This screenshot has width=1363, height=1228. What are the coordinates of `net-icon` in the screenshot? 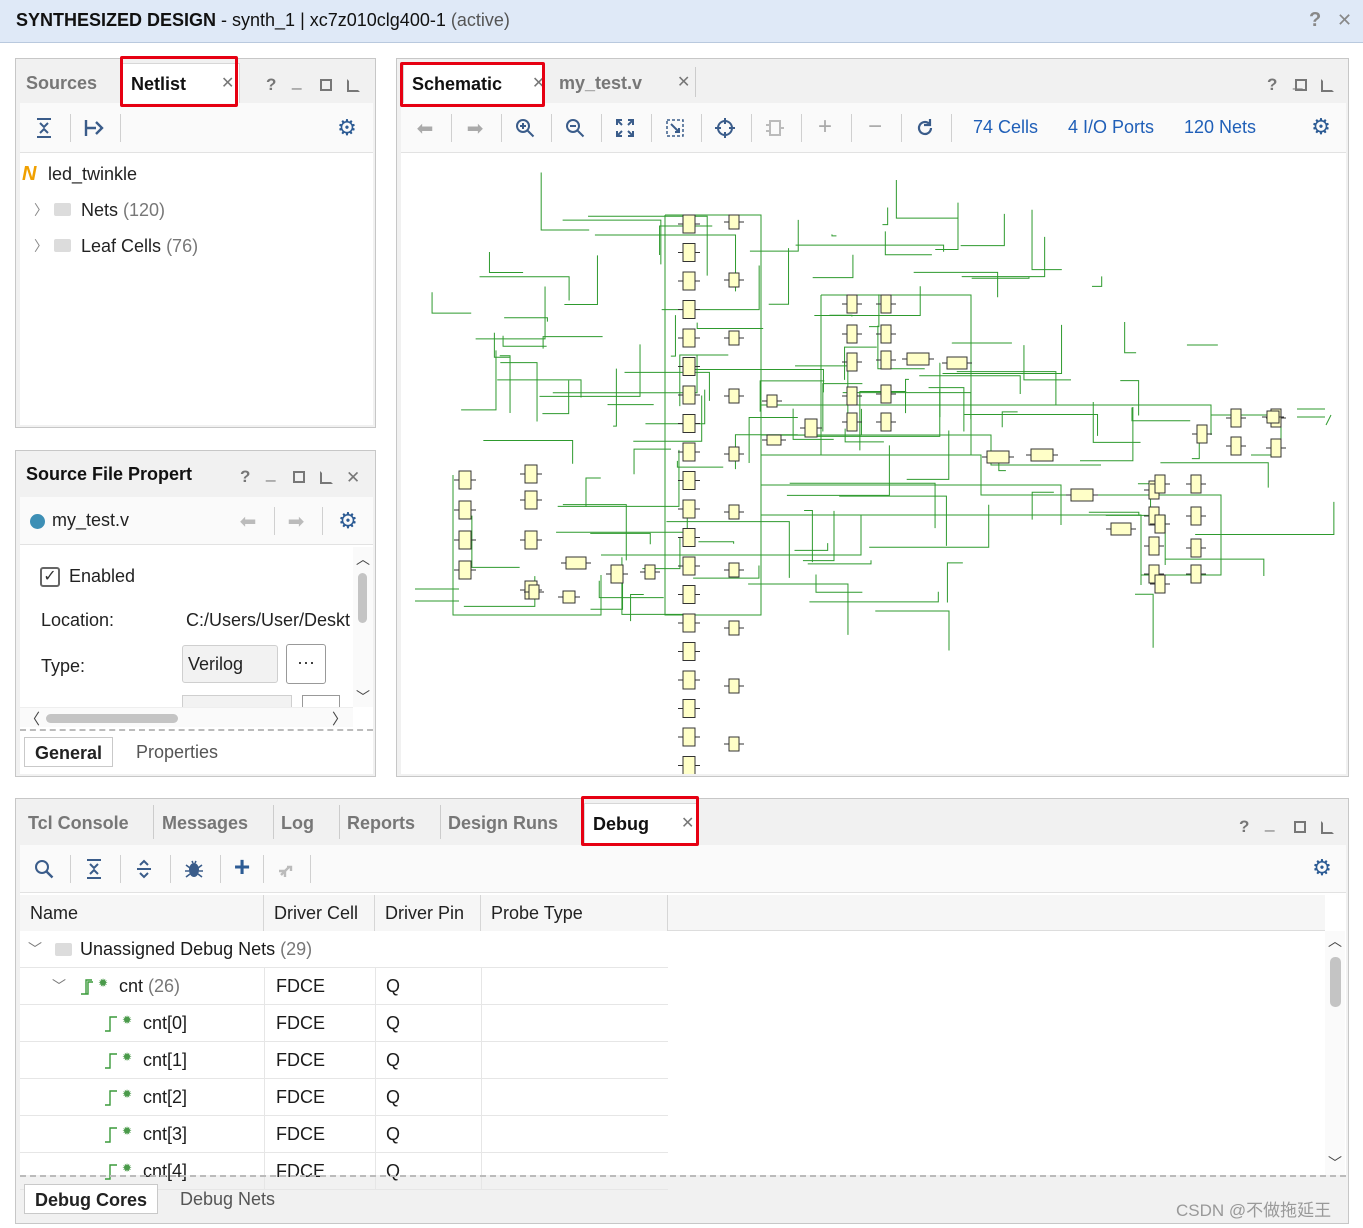 It's located at (111, 1026).